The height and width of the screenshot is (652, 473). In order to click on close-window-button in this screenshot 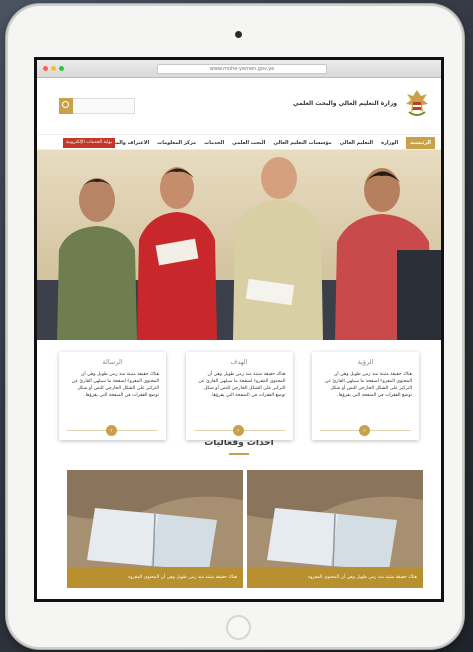, I will do `click(45, 68)`.